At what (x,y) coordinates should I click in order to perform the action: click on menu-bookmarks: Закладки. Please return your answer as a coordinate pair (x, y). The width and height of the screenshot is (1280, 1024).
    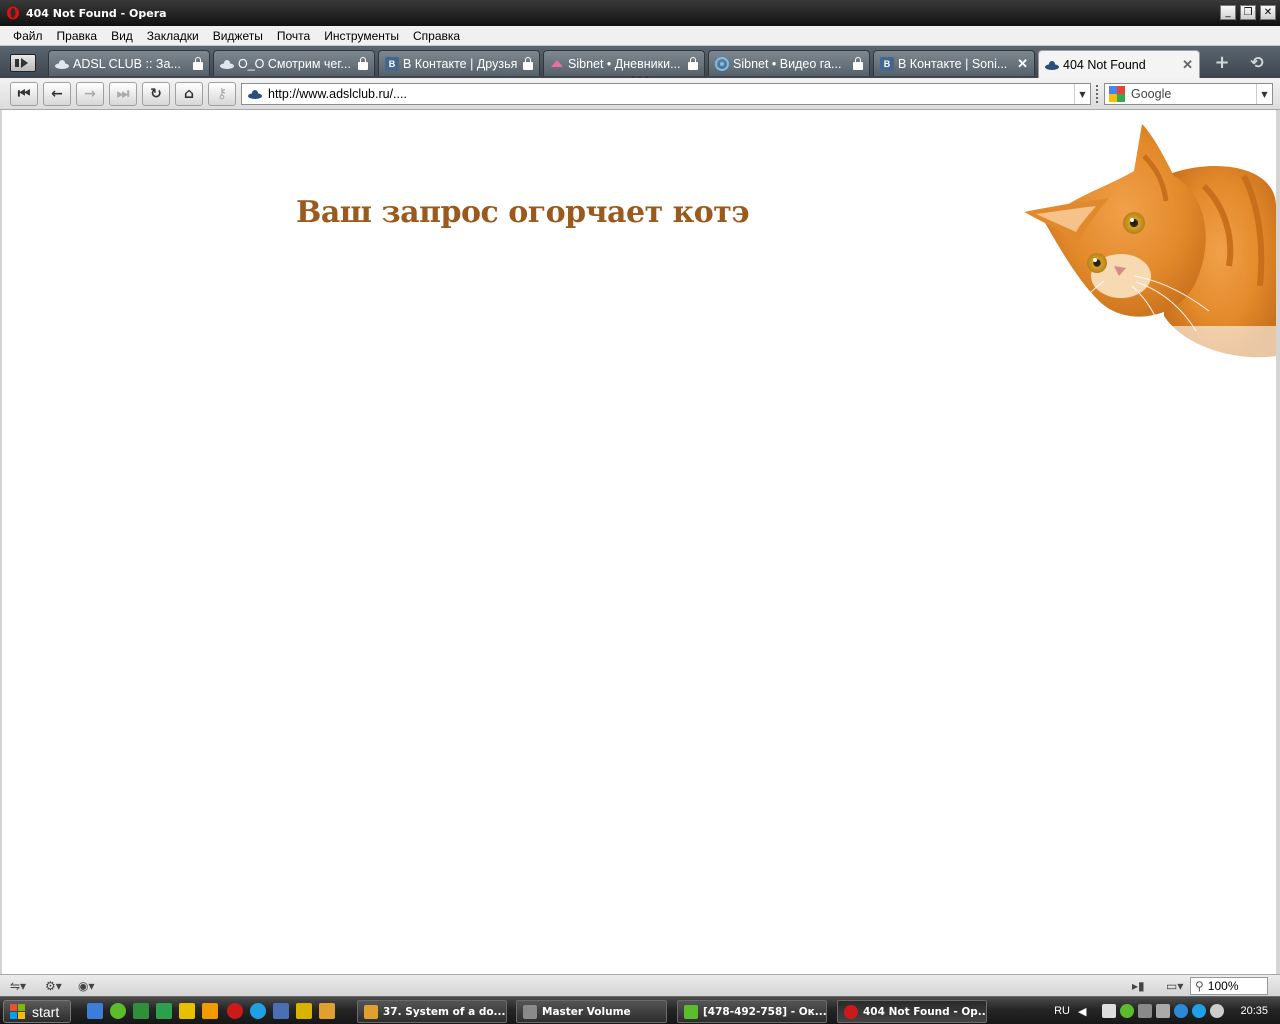
    Looking at the image, I should click on (173, 36).